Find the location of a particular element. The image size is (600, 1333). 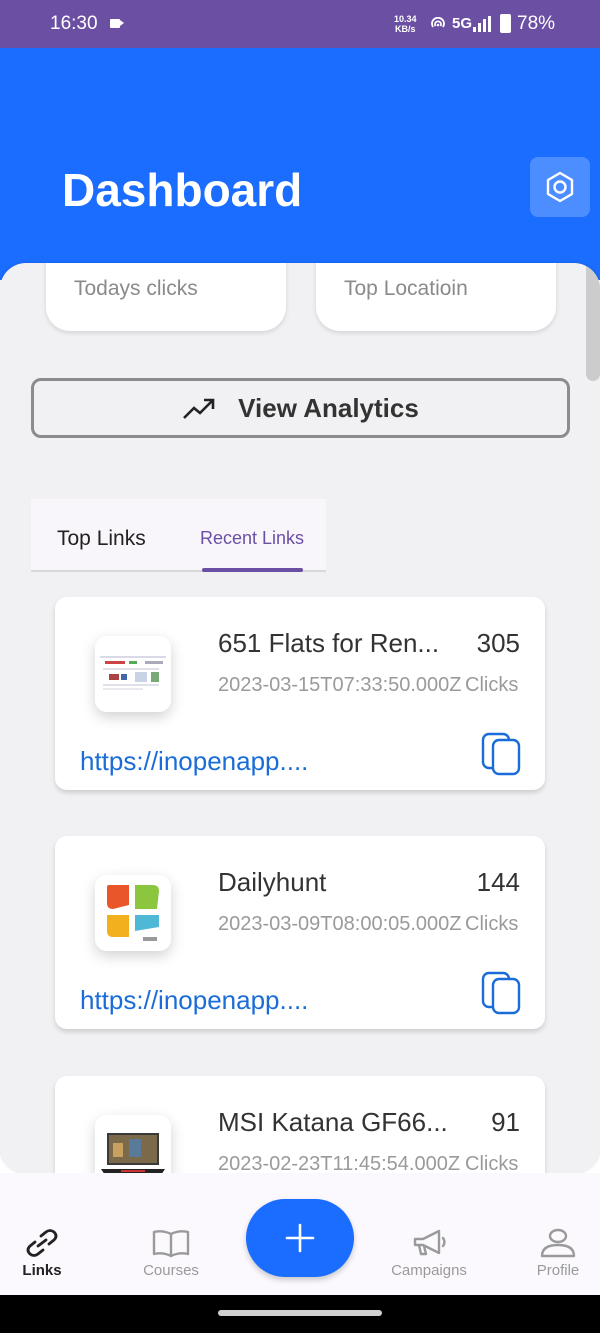

tab-recent-links: Recent Links is located at coordinates (252, 538).